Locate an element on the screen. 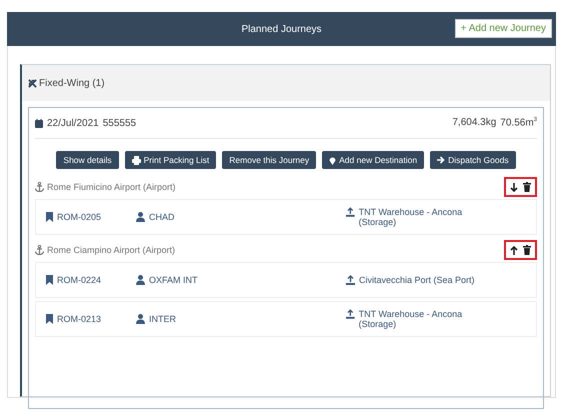 The height and width of the screenshot is (412, 562). action-button: Remove this Journey is located at coordinates (269, 160).